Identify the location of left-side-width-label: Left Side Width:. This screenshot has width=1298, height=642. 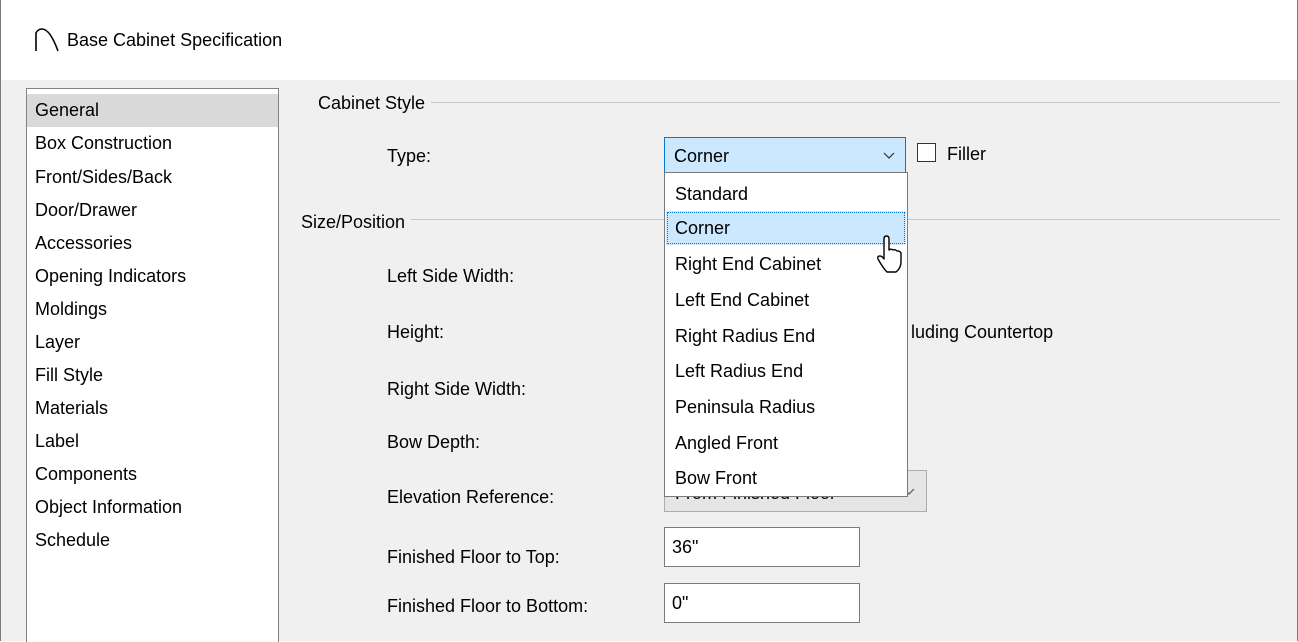
(451, 276).